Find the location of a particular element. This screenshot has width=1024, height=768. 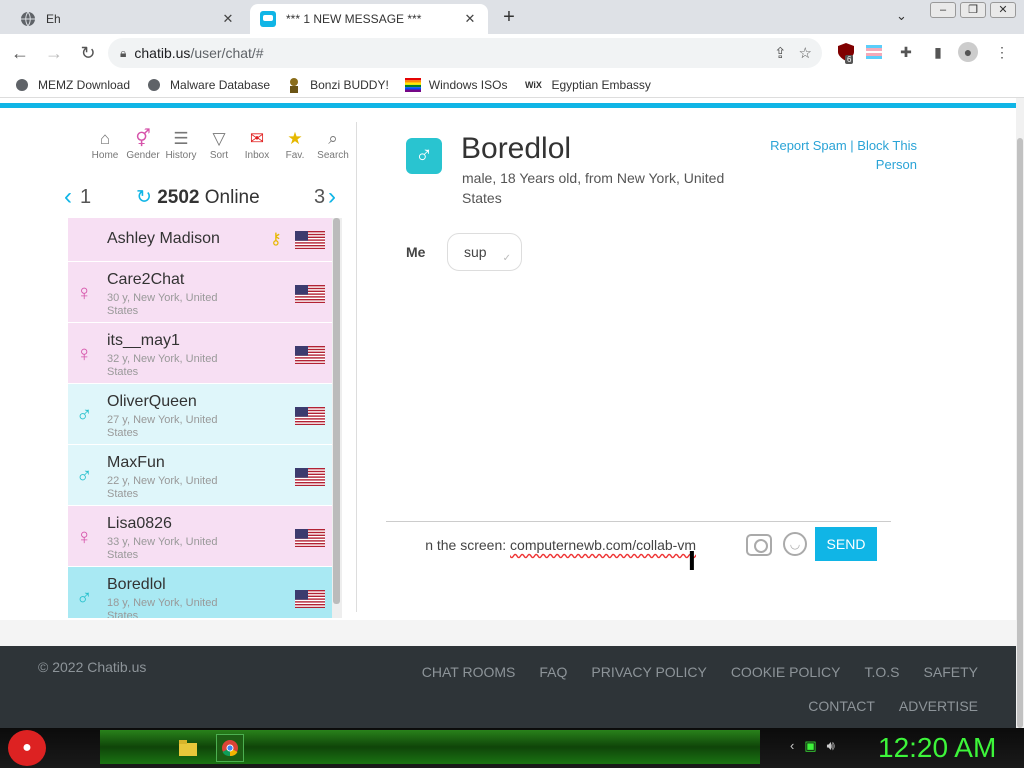

extension-badge: 6 is located at coordinates (849, 59).